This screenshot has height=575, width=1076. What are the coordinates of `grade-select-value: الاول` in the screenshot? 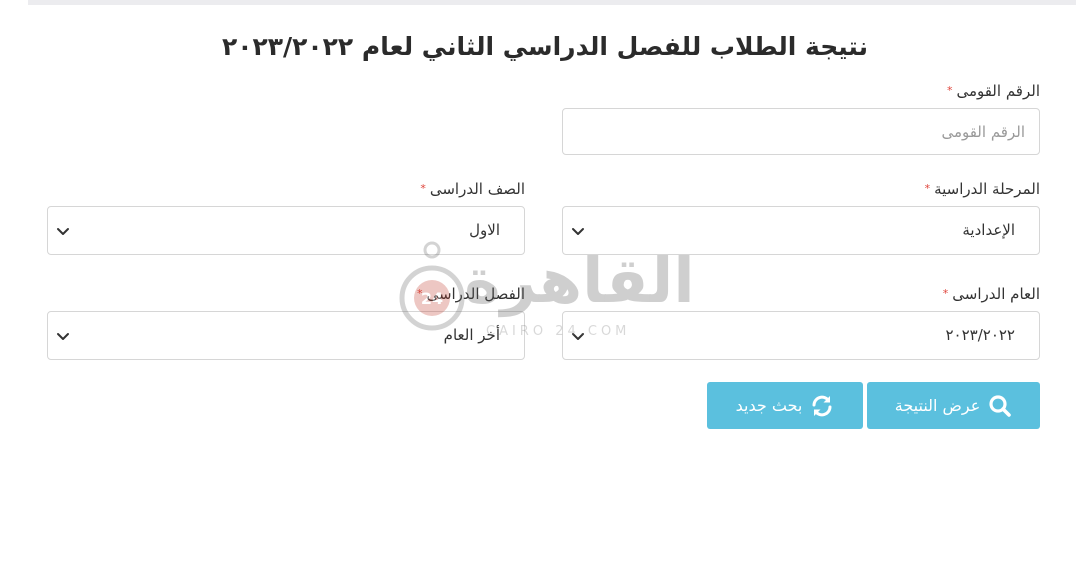 It's located at (484, 230).